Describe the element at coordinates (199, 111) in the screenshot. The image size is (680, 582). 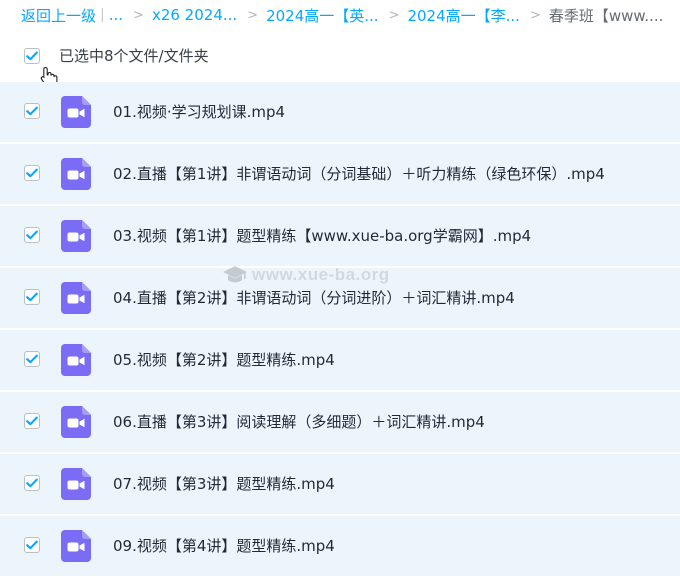
I see `file-name: 01.视频·学习规划课.mp4` at that location.